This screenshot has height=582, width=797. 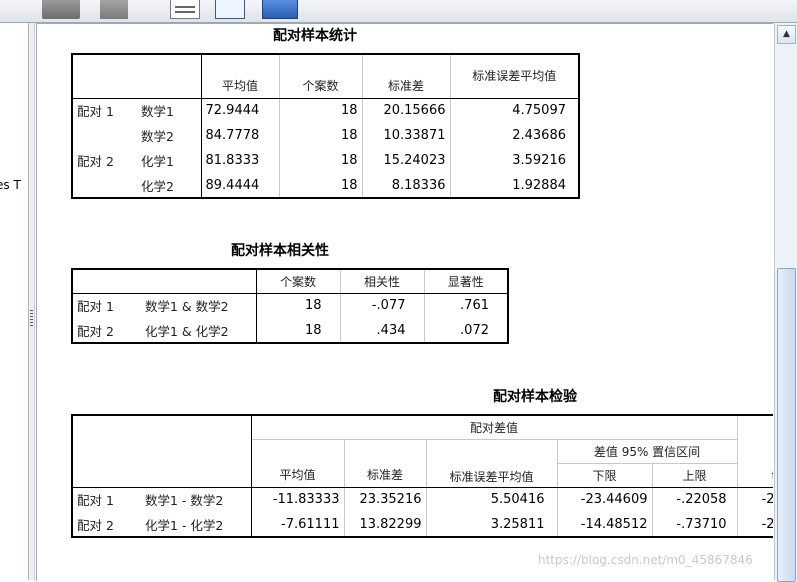 I want to click on table-row: 数学2 84.7778 18 10.33871 2.43686, so click(x=325, y=135).